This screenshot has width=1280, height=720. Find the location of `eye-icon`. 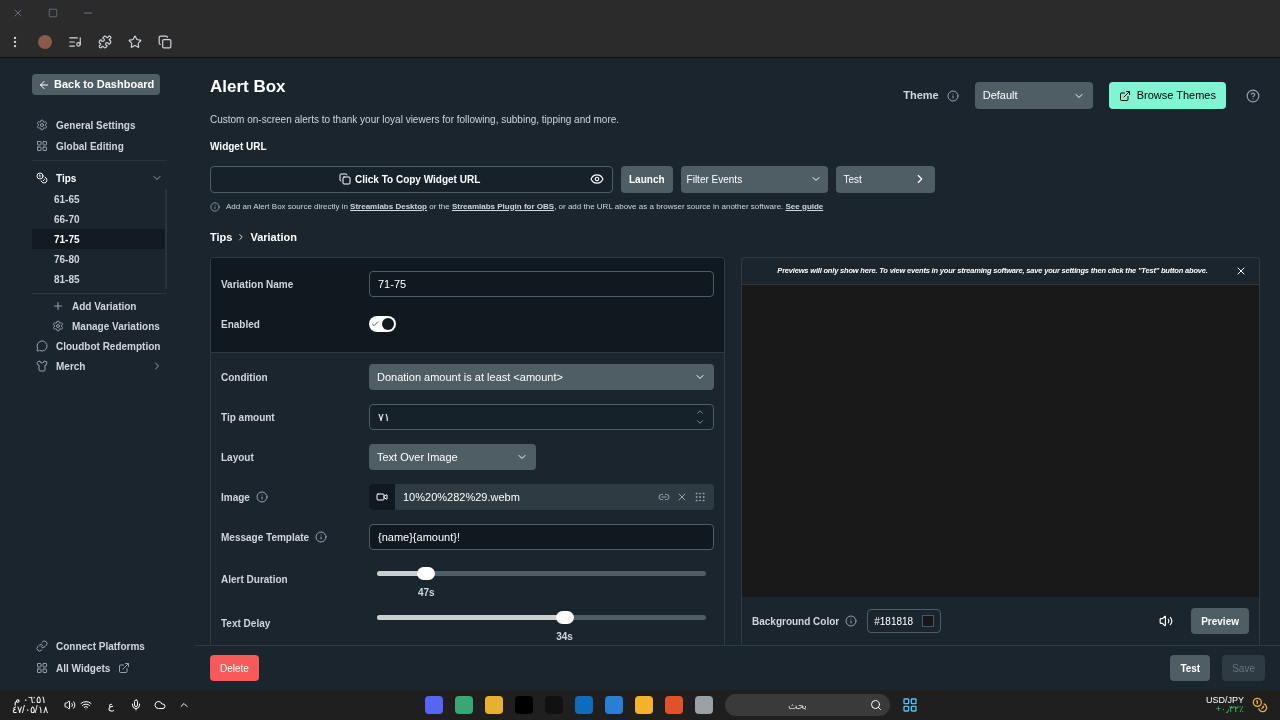

eye-icon is located at coordinates (597, 179).